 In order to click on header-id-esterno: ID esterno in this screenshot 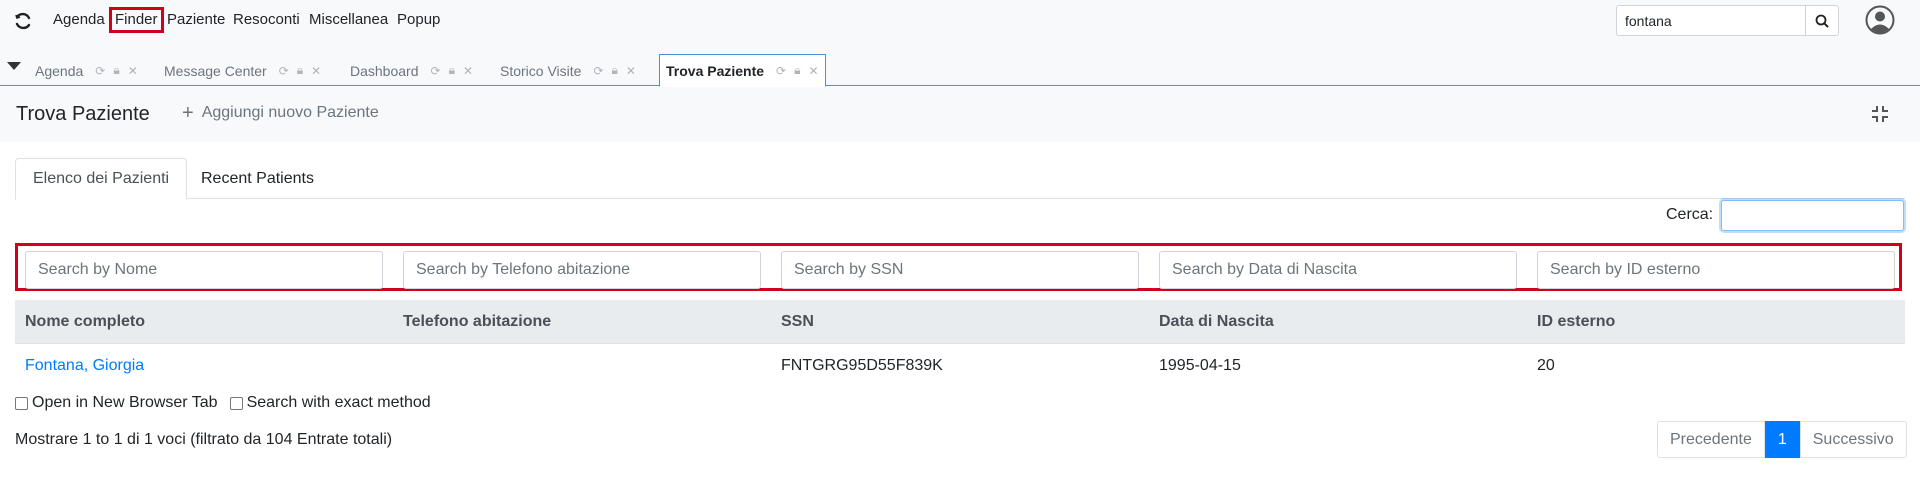, I will do `click(1576, 322)`.